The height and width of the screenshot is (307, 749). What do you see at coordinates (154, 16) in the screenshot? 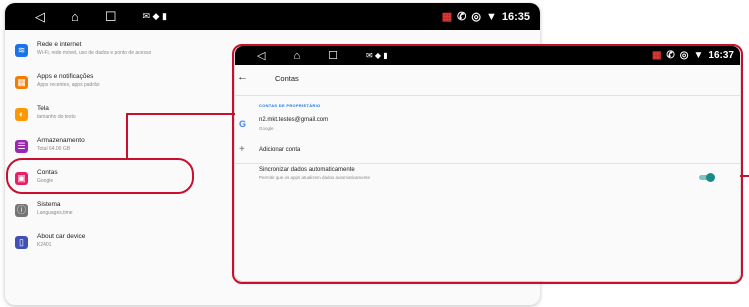
I see `status-icons-left: ✉ ◆ ▮` at bounding box center [154, 16].